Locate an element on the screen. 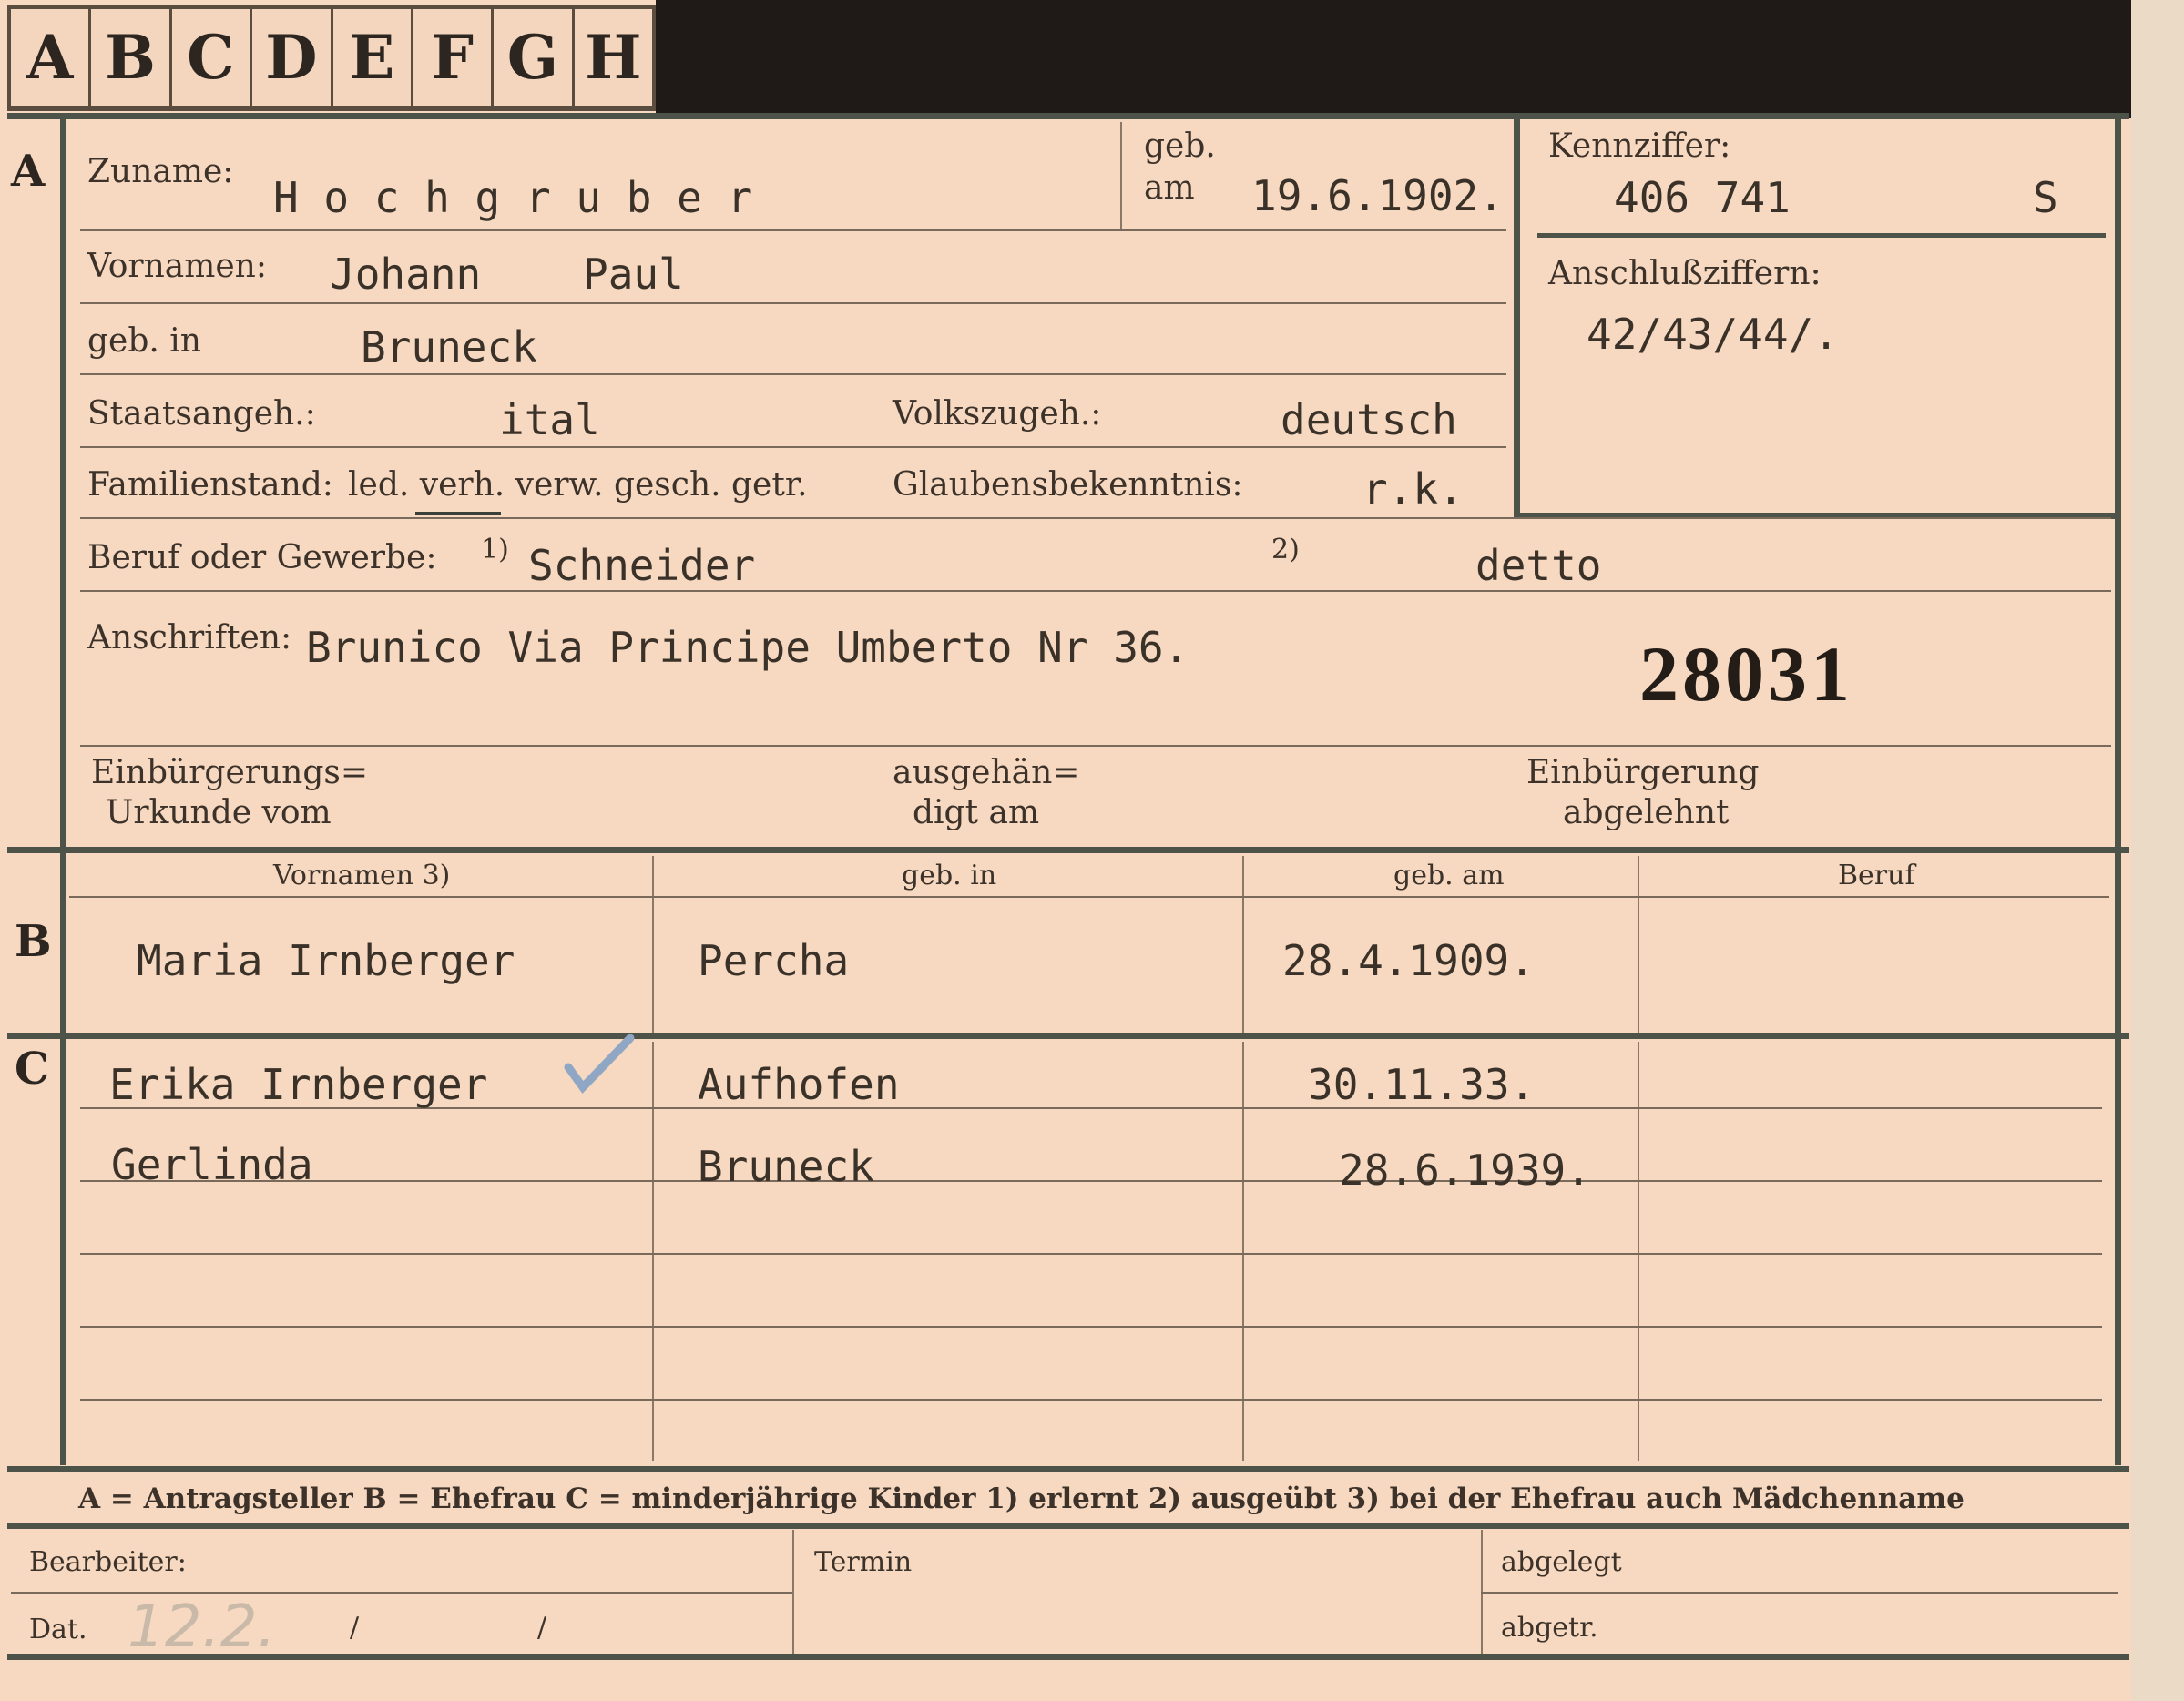  handed-label-1: ausgehän= is located at coordinates (987, 772).